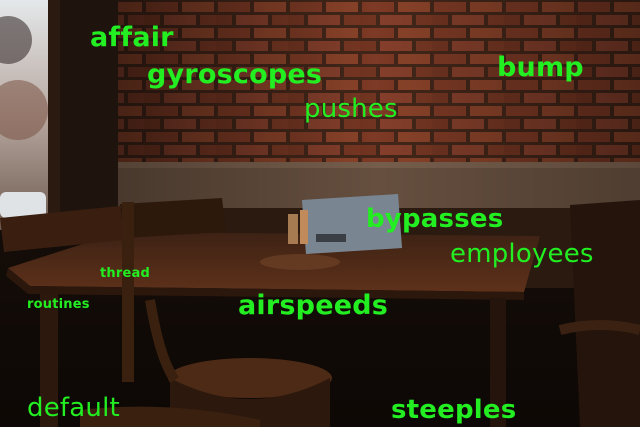 This screenshot has height=427, width=640. I want to click on overlay-word-steeples: steeples, so click(454, 410).